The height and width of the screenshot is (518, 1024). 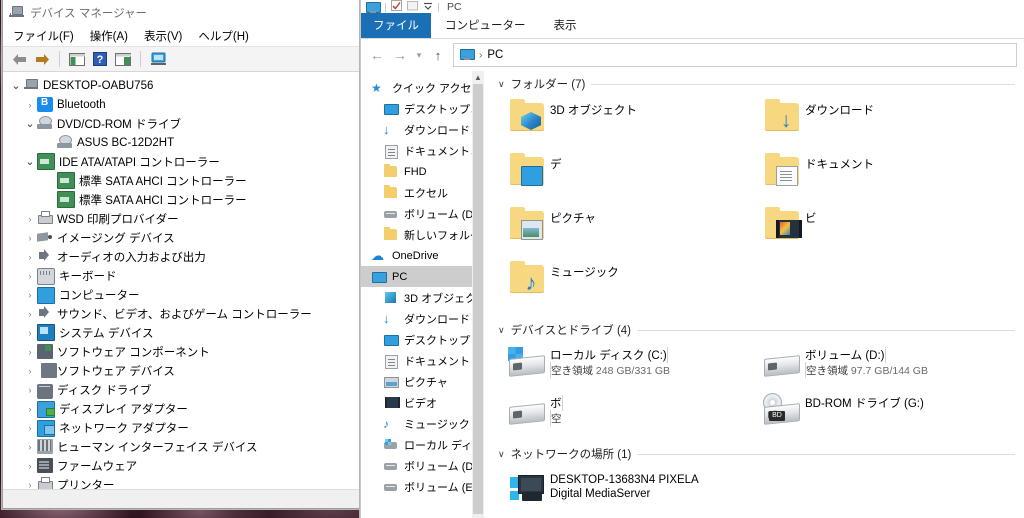 What do you see at coordinates (422, 255) in the screenshot?
I see `nav-item-default: ☁ OneDrive` at bounding box center [422, 255].